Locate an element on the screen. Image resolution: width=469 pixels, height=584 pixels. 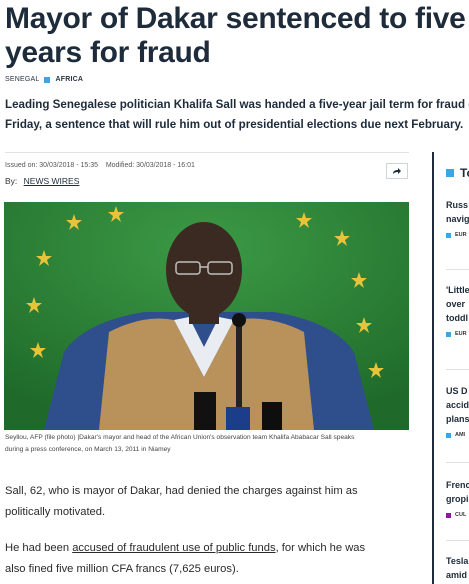
headline-line-2: years for fraud is located at coordinates (108, 52).